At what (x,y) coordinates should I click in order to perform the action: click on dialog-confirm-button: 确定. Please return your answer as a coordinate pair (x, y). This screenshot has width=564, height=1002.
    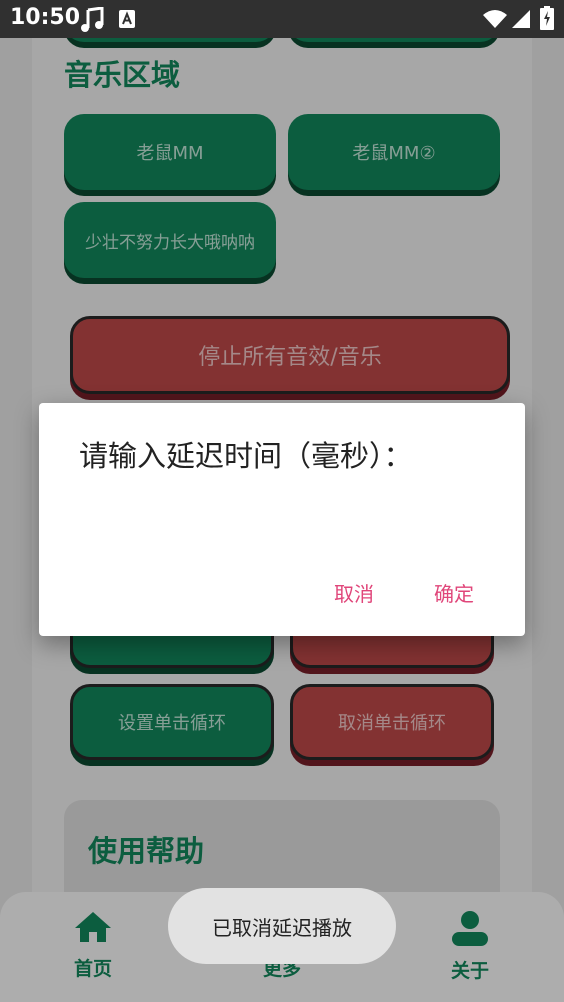
    Looking at the image, I should click on (454, 592).